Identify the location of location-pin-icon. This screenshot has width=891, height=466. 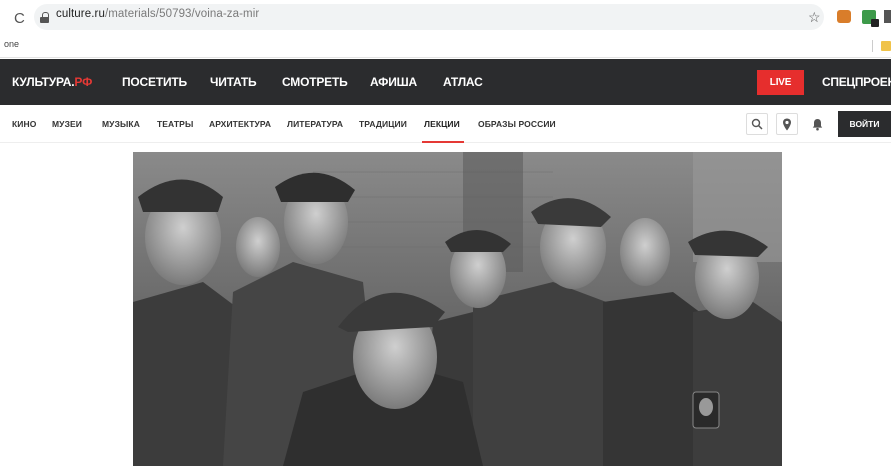
(787, 124).